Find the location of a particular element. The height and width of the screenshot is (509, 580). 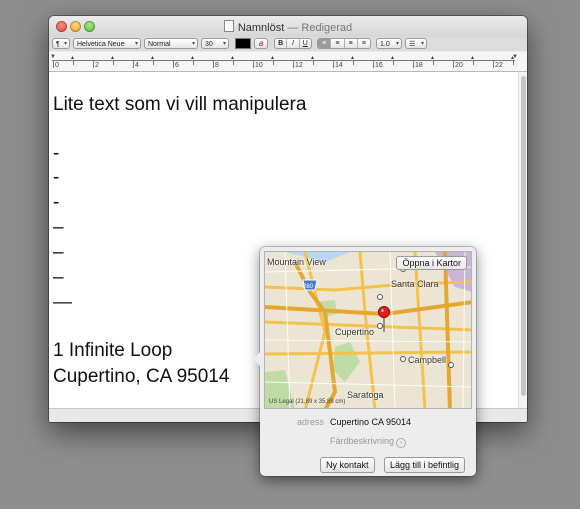

address-label: adress is located at coordinates (310, 422).